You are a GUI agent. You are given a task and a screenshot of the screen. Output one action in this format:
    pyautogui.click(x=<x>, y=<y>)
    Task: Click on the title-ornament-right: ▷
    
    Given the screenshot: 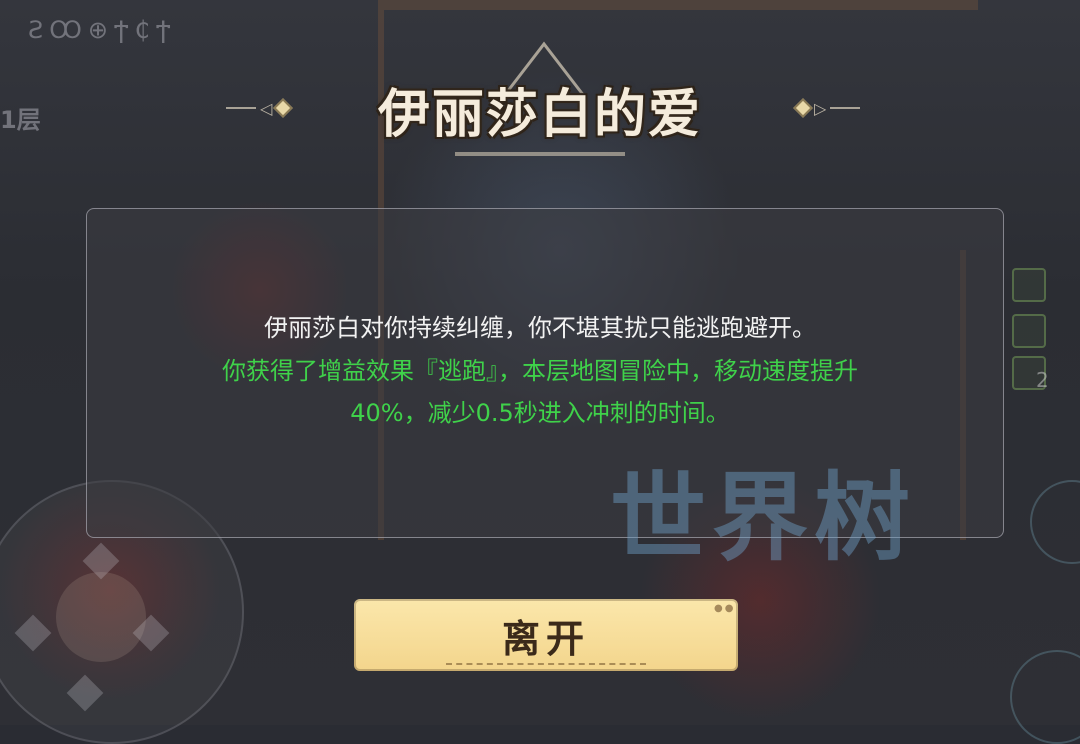 What is the action you would take?
    pyautogui.click(x=827, y=108)
    